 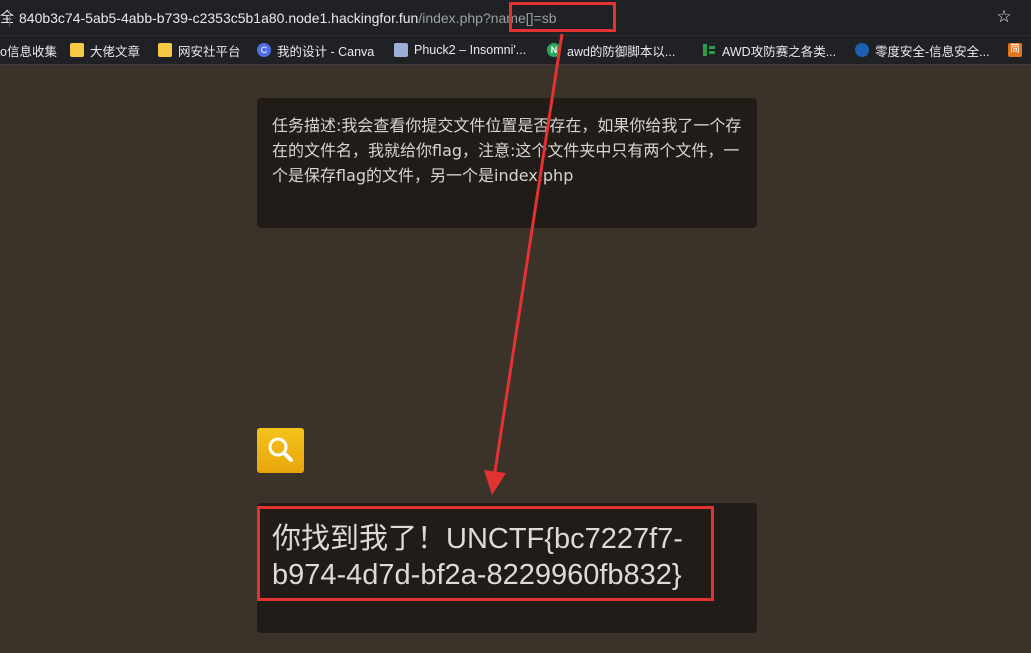 I want to click on globe-icon, so click(x=862, y=50).